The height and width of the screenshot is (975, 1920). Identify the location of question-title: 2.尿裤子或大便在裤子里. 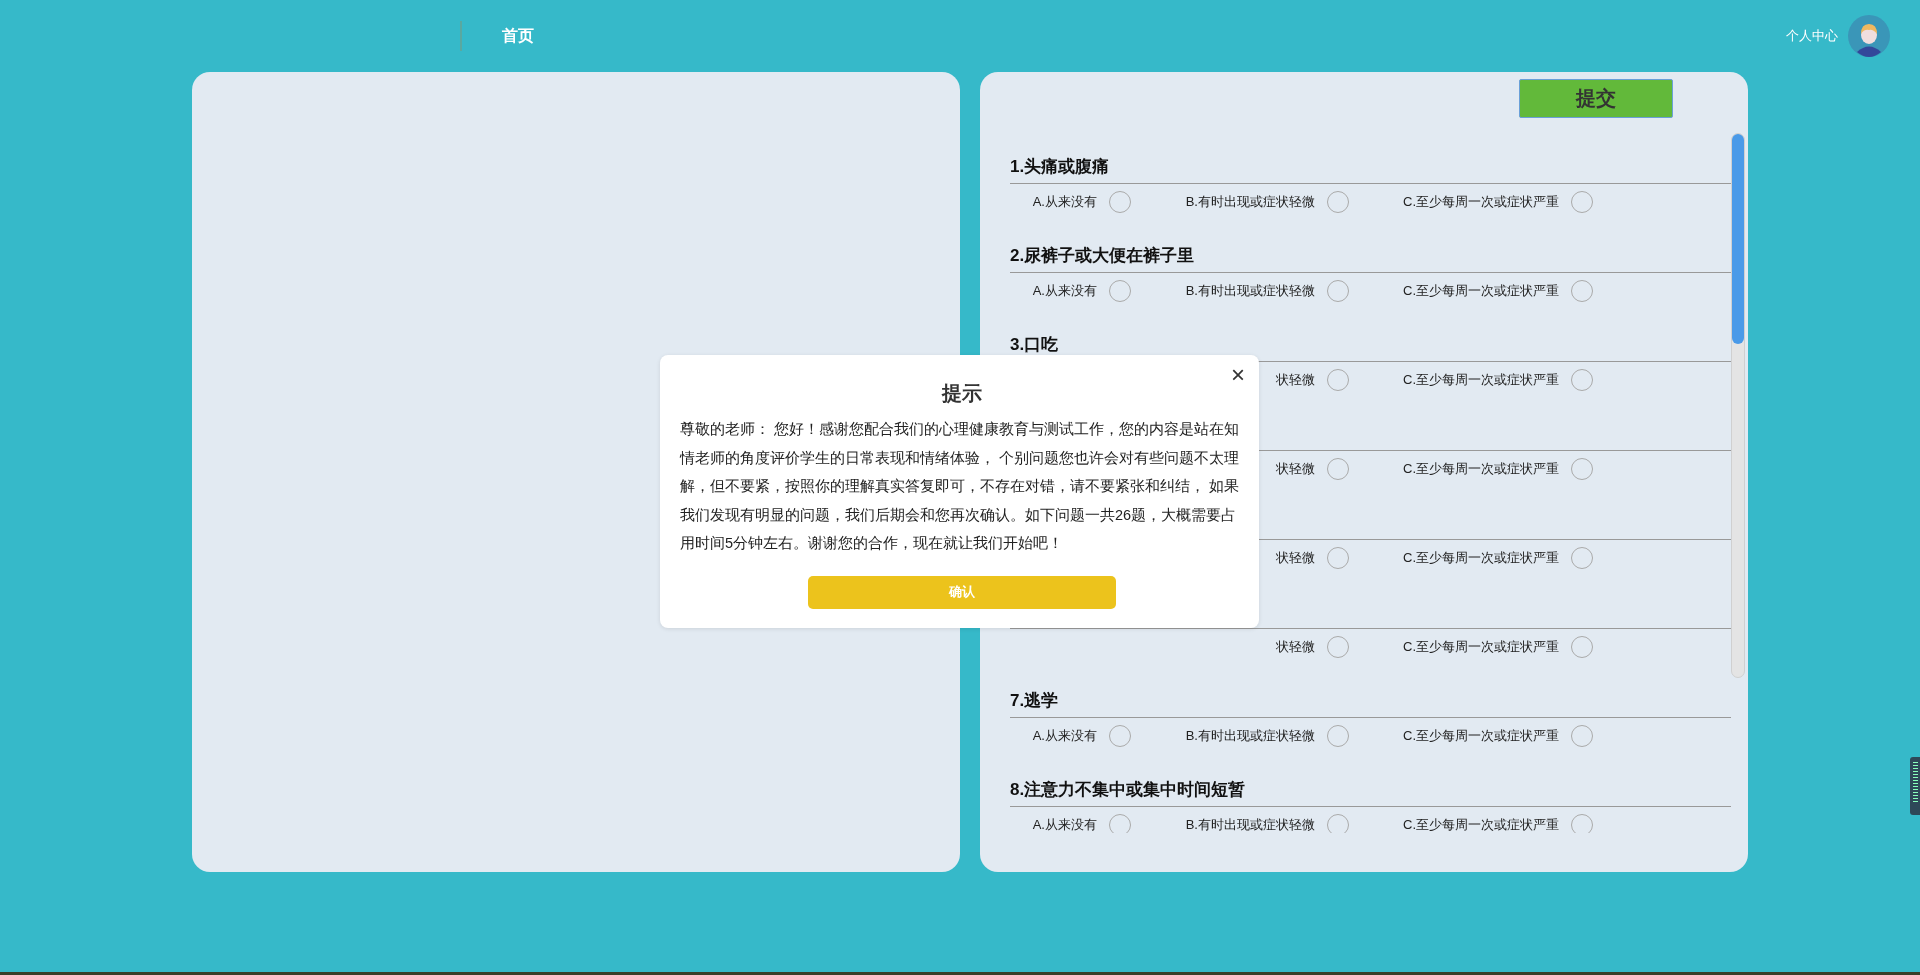
(1102, 255).